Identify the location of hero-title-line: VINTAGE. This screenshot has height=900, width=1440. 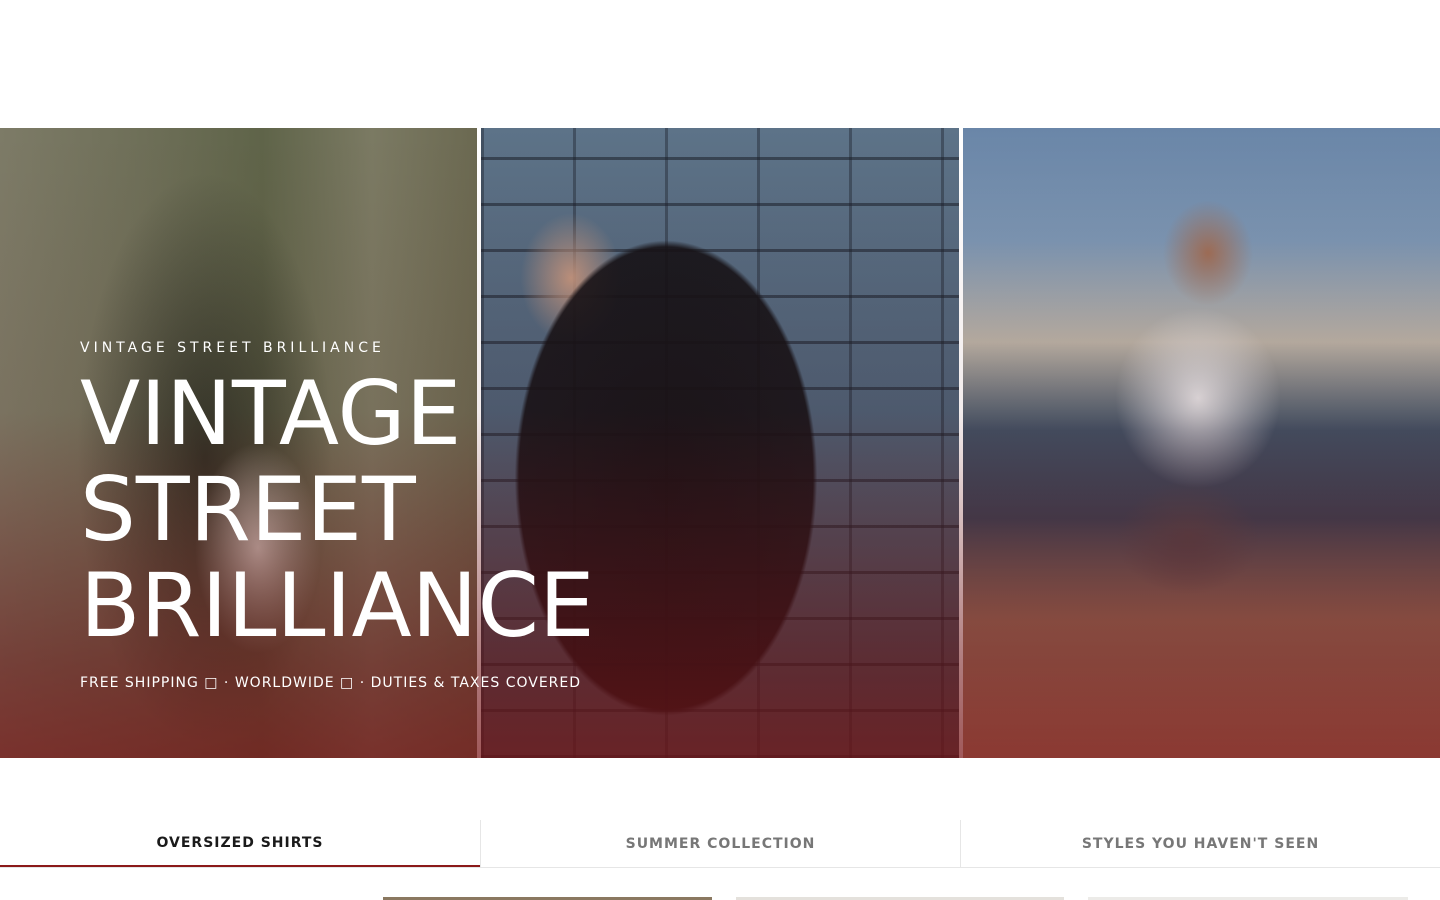
(271, 413).